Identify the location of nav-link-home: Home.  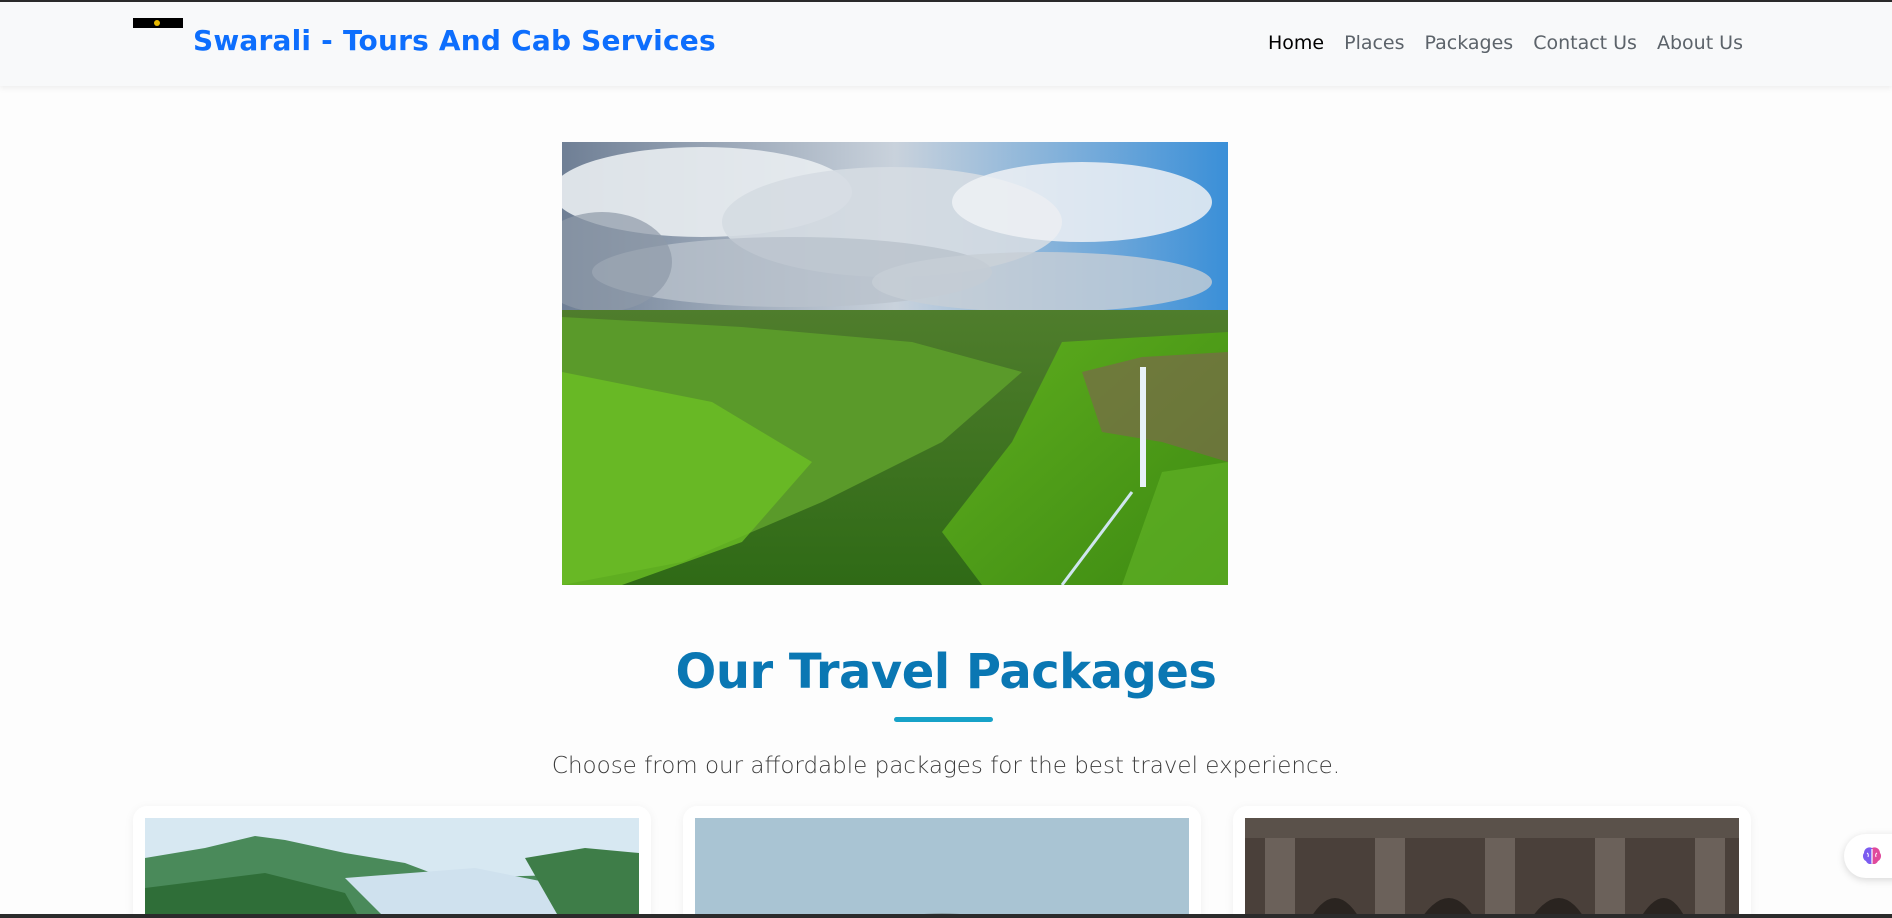
(1296, 43).